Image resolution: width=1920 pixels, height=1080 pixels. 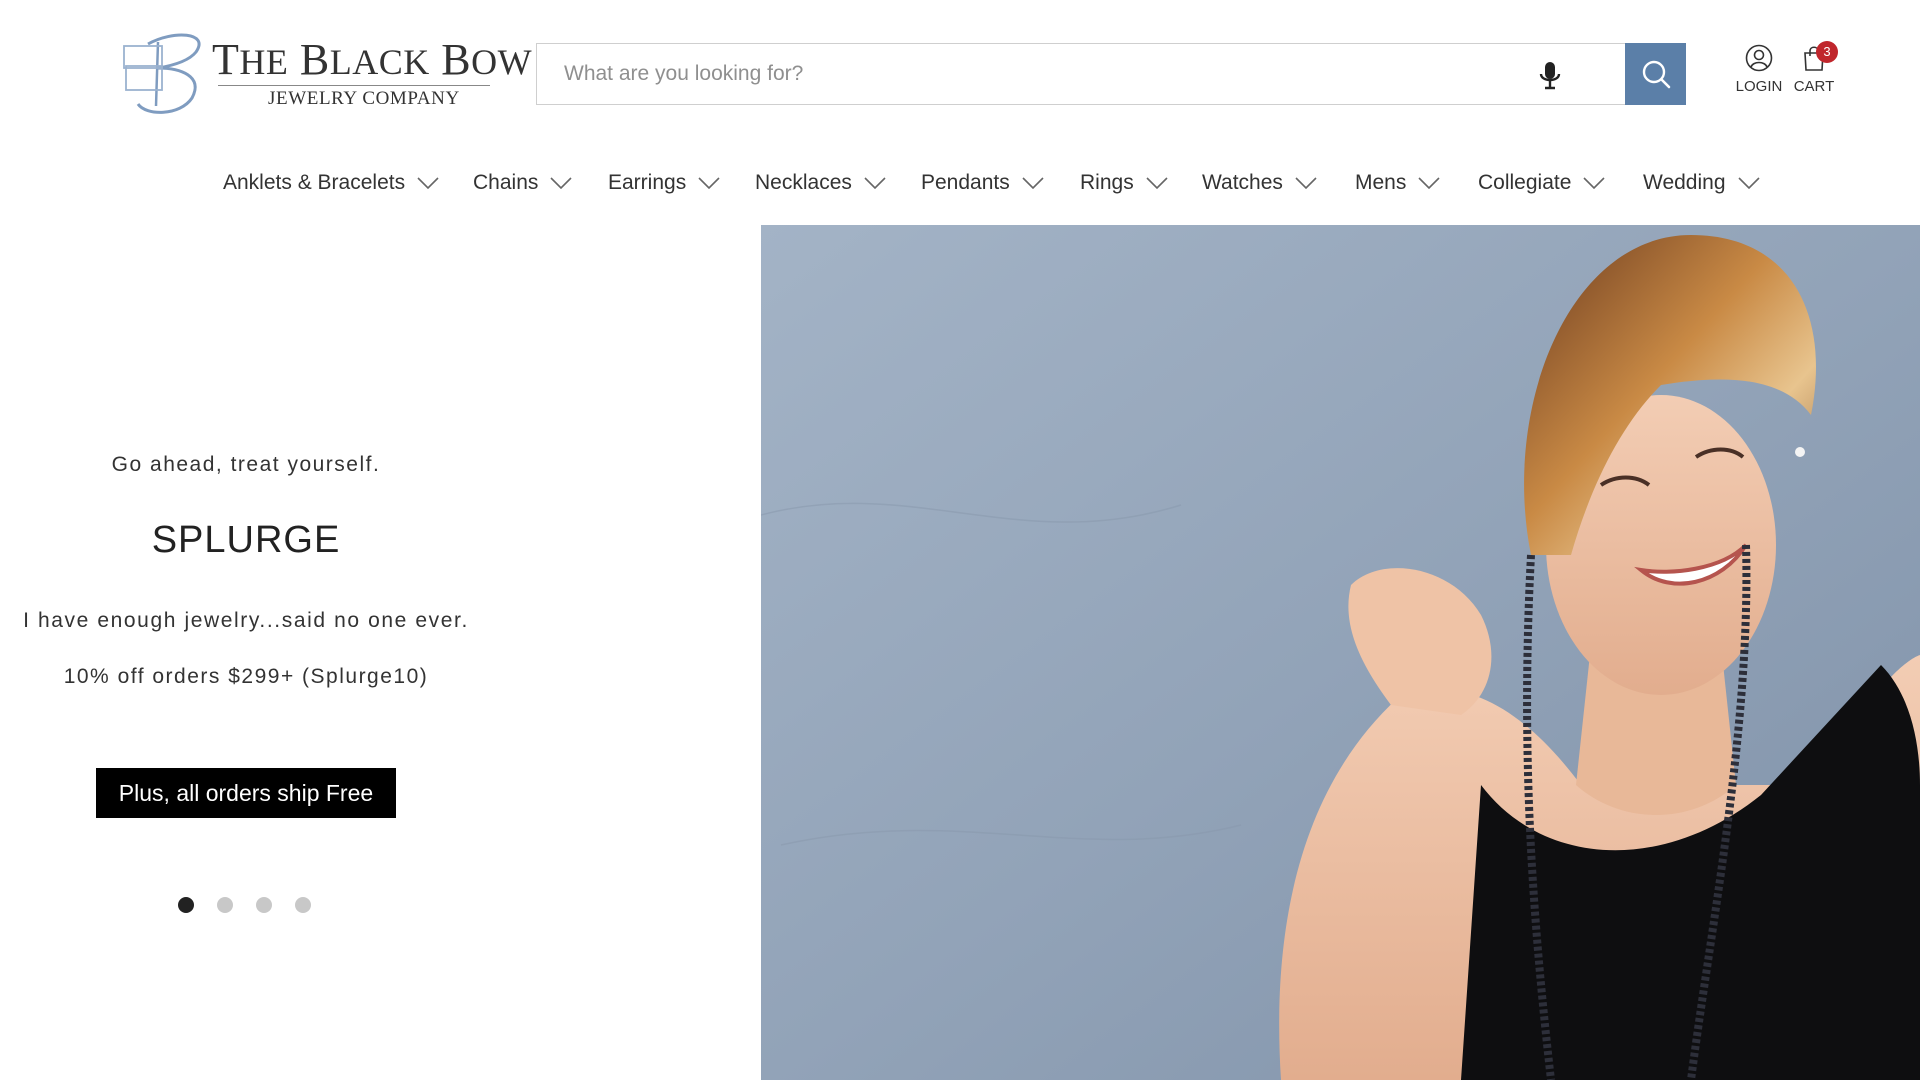 I want to click on login-button: LOGIN, so click(x=1759, y=69).